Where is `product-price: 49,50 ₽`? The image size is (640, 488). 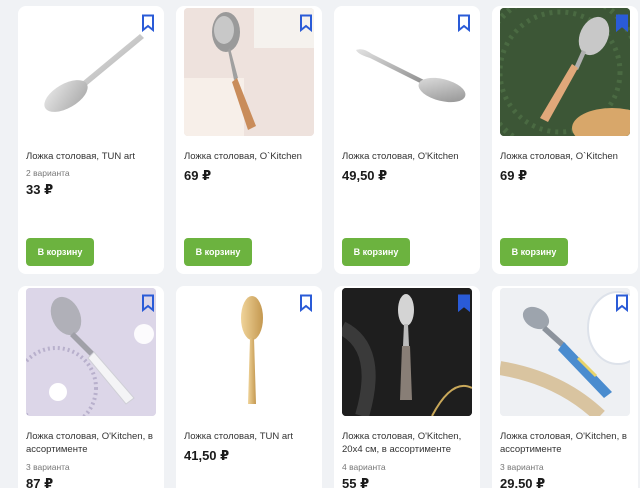
product-price: 49,50 ₽ is located at coordinates (365, 175).